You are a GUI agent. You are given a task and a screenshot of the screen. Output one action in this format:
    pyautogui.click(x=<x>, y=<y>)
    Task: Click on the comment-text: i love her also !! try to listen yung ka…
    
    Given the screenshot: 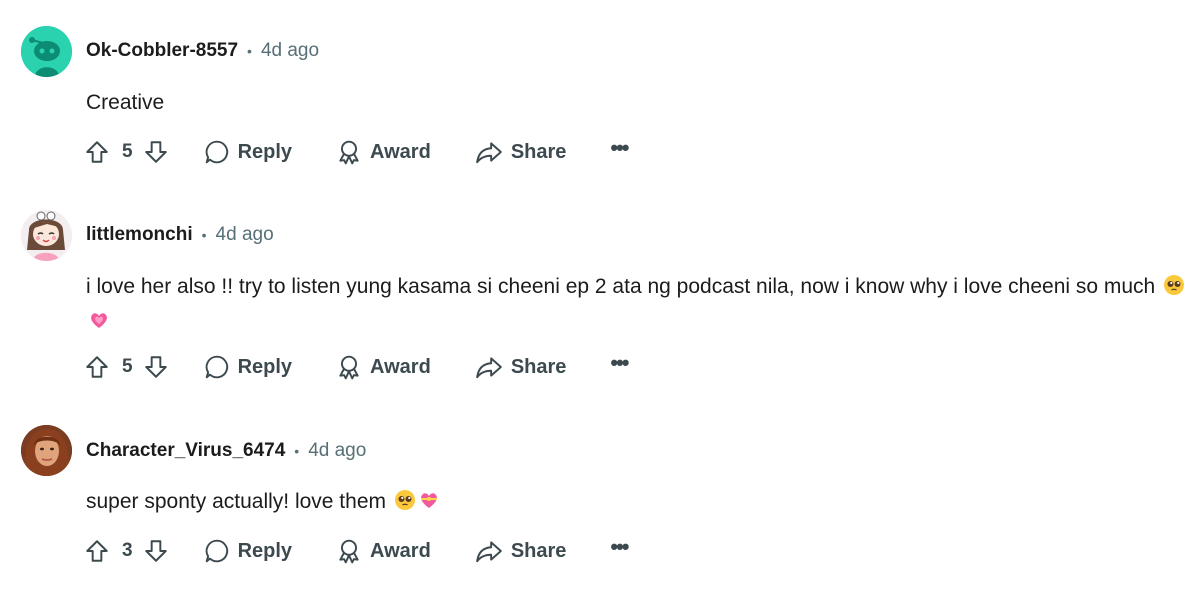 What is the action you would take?
    pyautogui.click(x=621, y=286)
    